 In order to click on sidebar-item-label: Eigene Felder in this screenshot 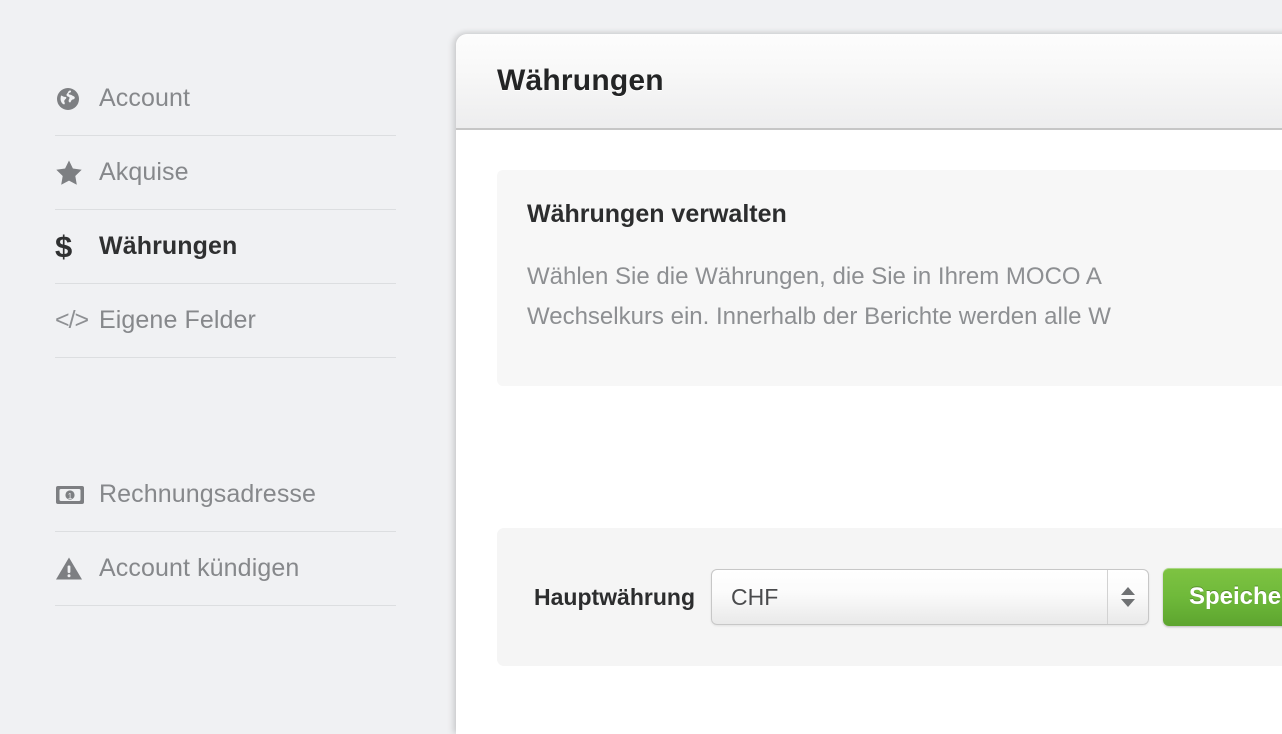, I will do `click(177, 320)`.